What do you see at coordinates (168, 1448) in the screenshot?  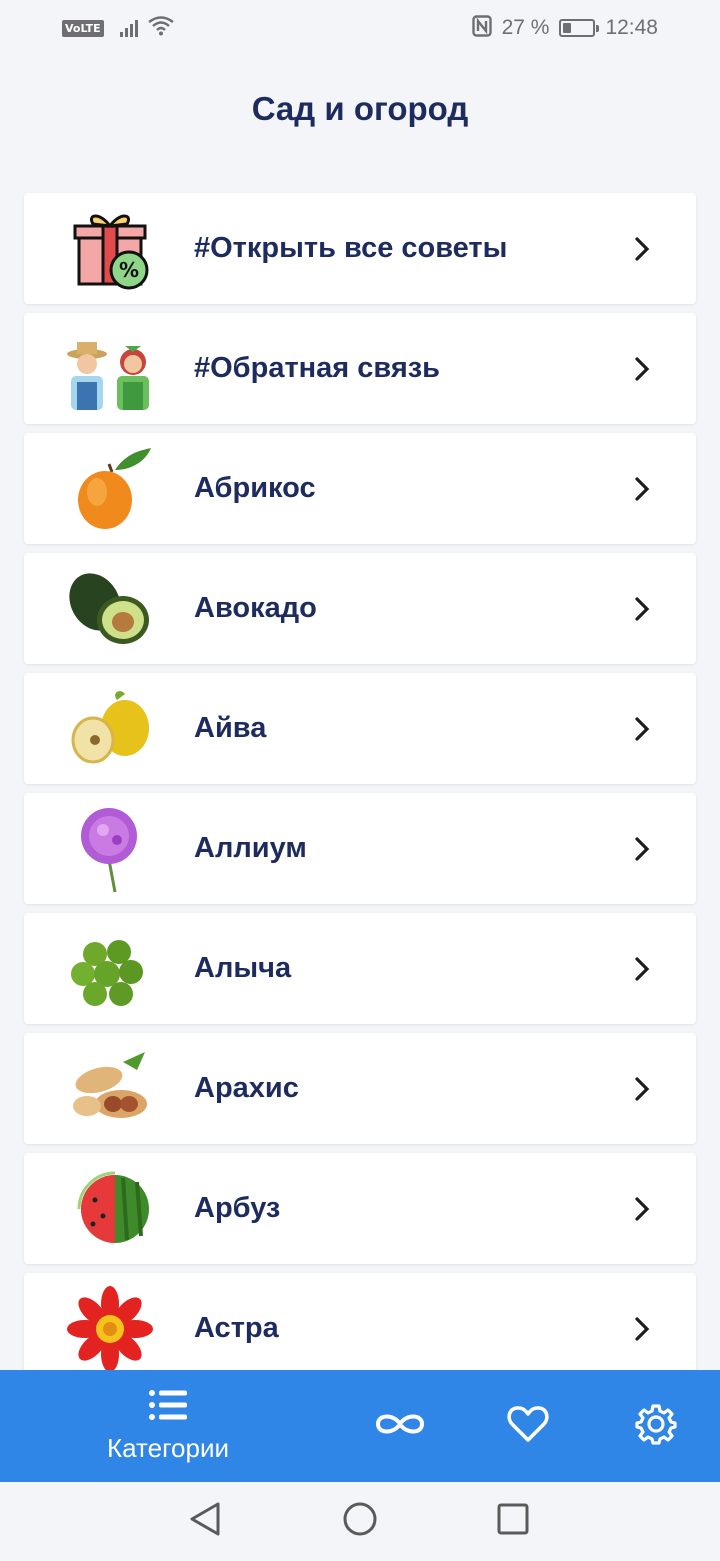 I see `nav-categories-label: Категории` at bounding box center [168, 1448].